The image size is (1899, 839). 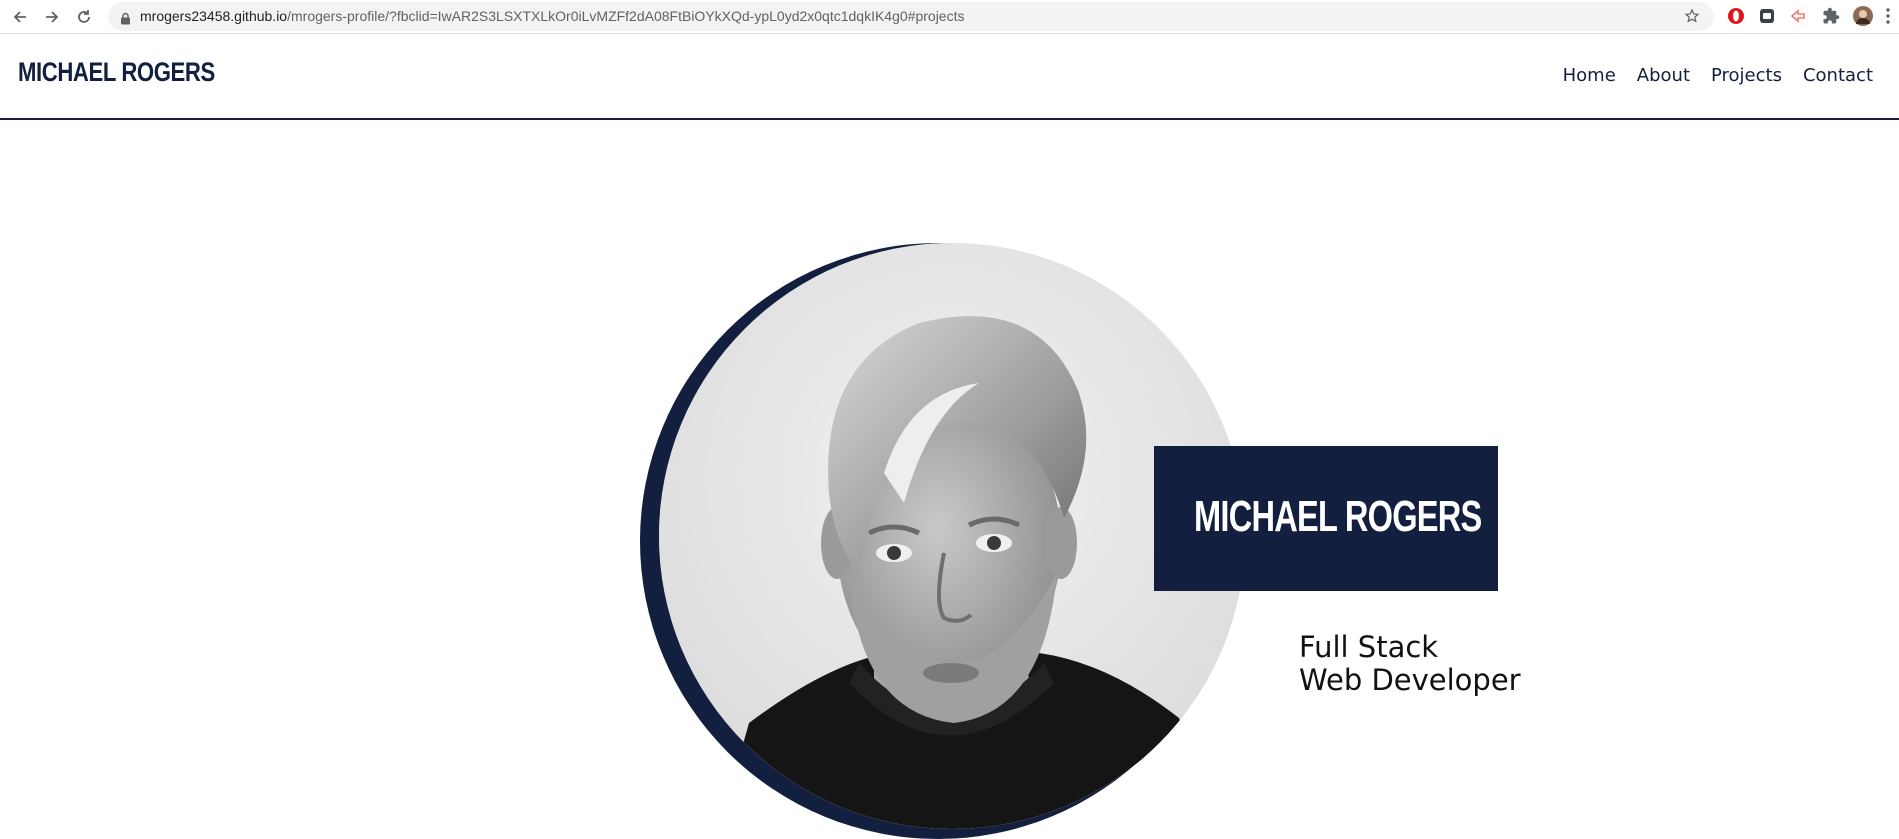 I want to click on star-icon, so click(x=1692, y=18).